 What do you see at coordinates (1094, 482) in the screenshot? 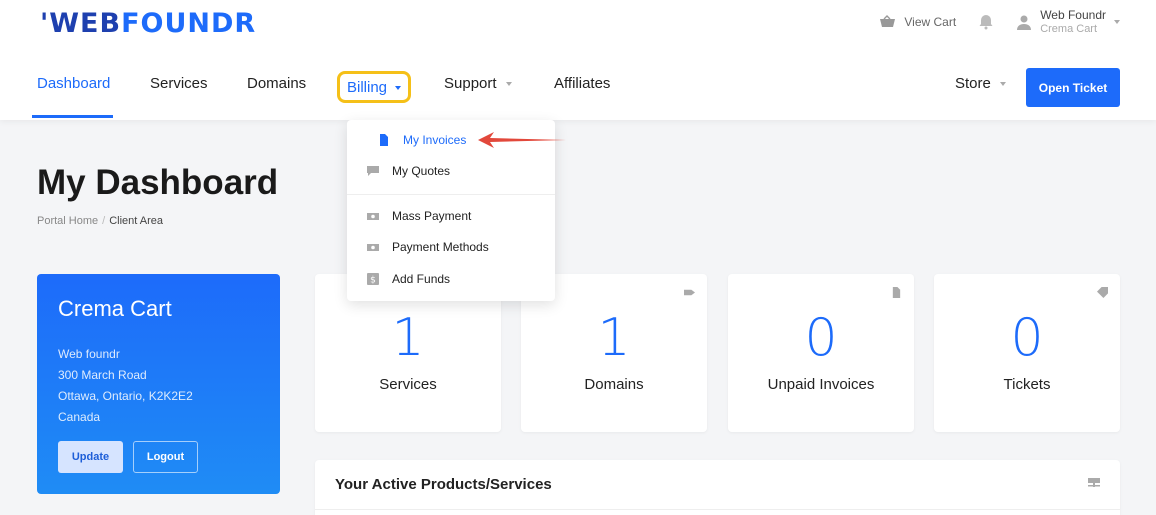
I see `server-icon` at bounding box center [1094, 482].